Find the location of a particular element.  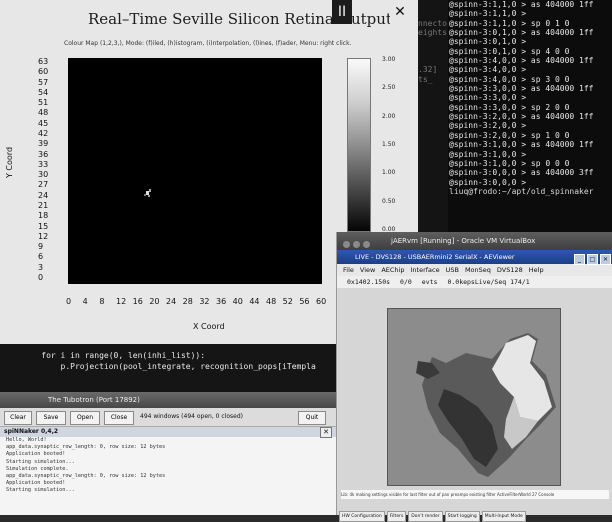

y-tick-label: 63 is located at coordinates (43, 61).